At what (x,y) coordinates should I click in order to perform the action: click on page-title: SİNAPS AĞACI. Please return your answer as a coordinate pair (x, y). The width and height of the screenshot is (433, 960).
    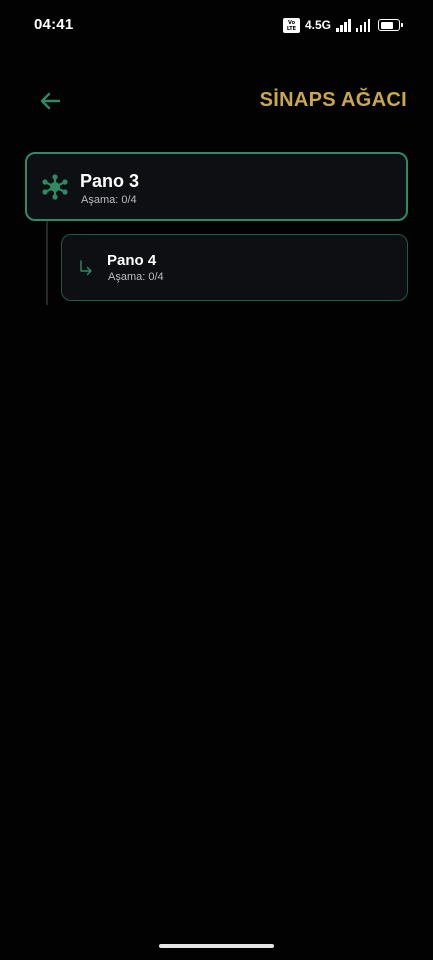
    Looking at the image, I should click on (333, 100).